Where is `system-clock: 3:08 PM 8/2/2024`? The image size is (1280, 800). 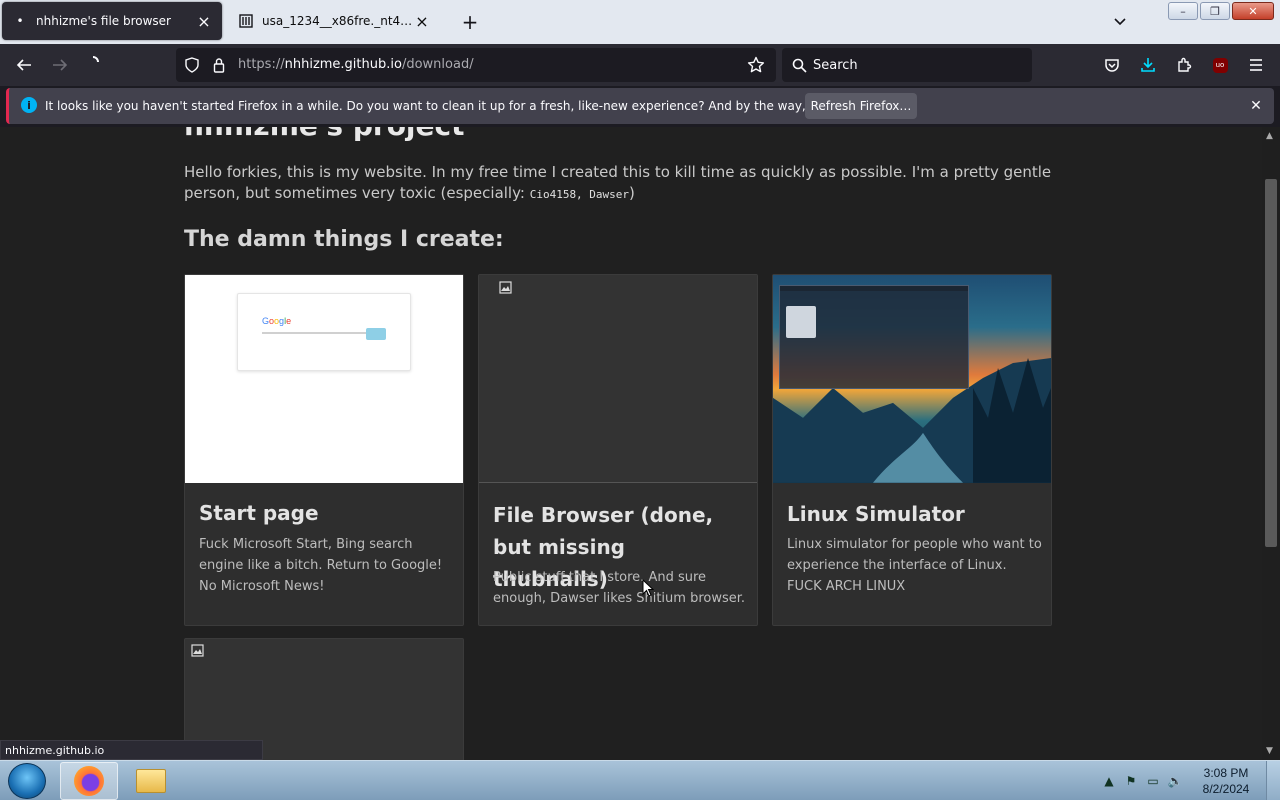 system-clock: 3:08 PM 8/2/2024 is located at coordinates (1226, 781).